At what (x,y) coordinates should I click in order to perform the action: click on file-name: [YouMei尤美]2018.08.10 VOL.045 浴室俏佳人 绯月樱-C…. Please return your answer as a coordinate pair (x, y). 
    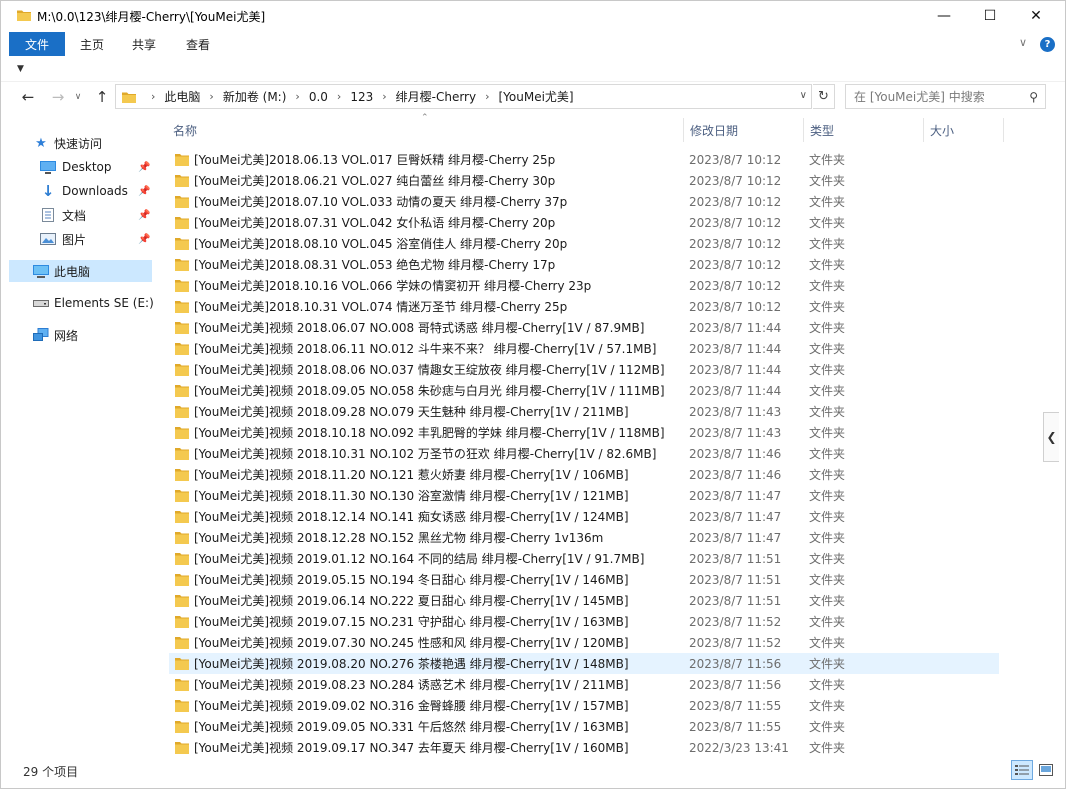
    Looking at the image, I should click on (380, 243).